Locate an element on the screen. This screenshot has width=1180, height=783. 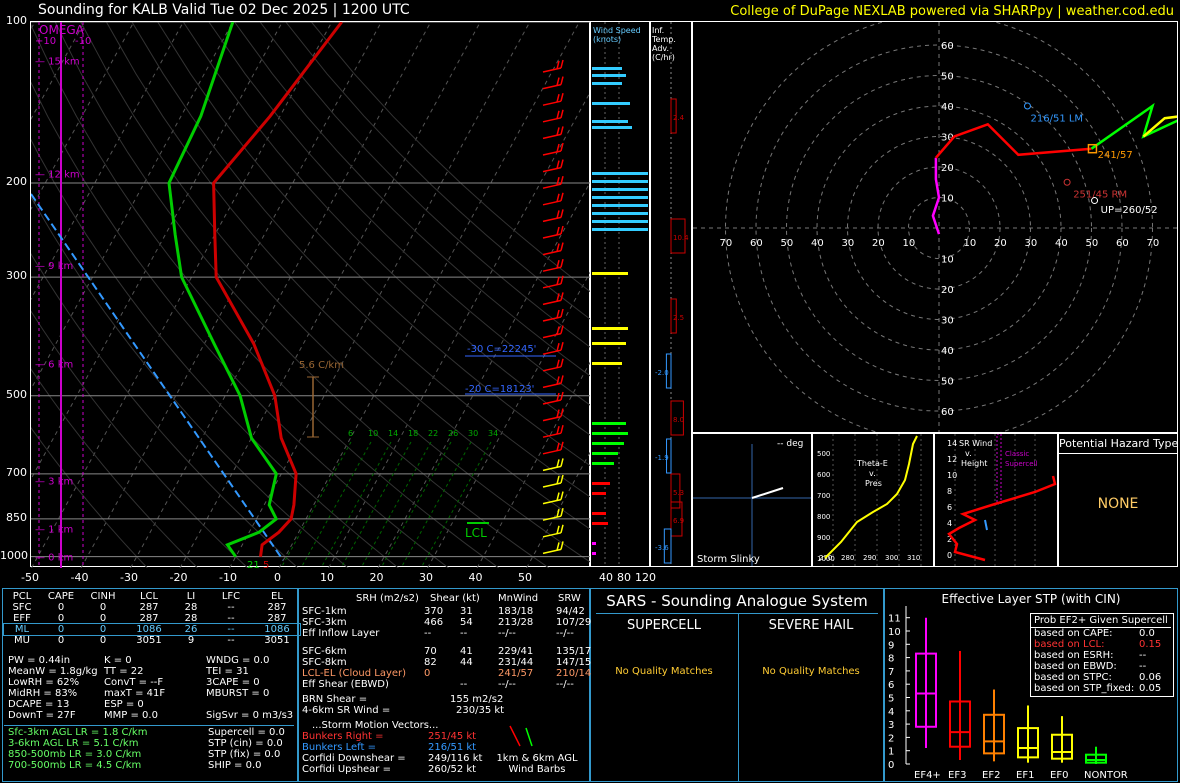
hodo-rm-marker is located at coordinates (1067, 182).